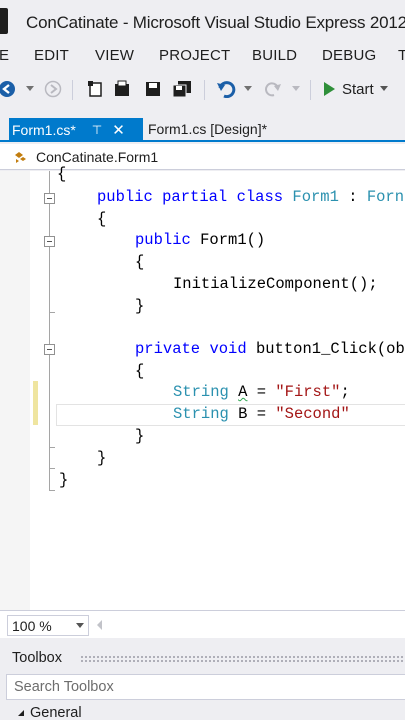 The height and width of the screenshot is (720, 405). What do you see at coordinates (49, 198) in the screenshot?
I see `collapse-class-icon` at bounding box center [49, 198].